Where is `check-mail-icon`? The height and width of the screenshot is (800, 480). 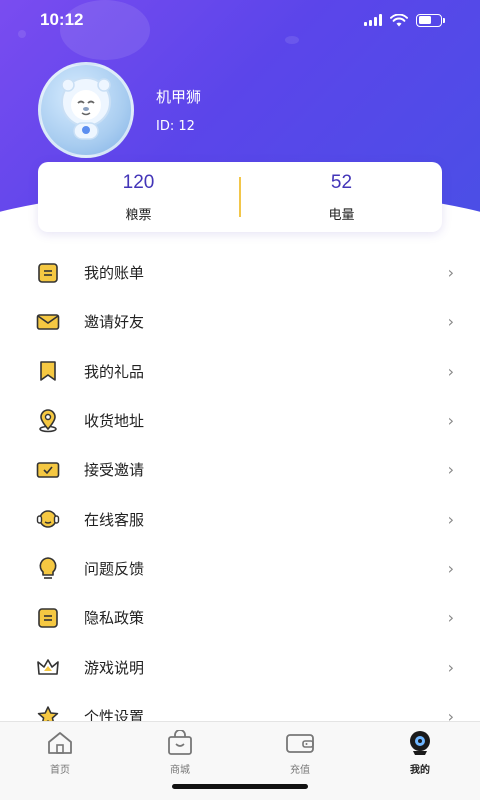 check-mail-icon is located at coordinates (48, 470).